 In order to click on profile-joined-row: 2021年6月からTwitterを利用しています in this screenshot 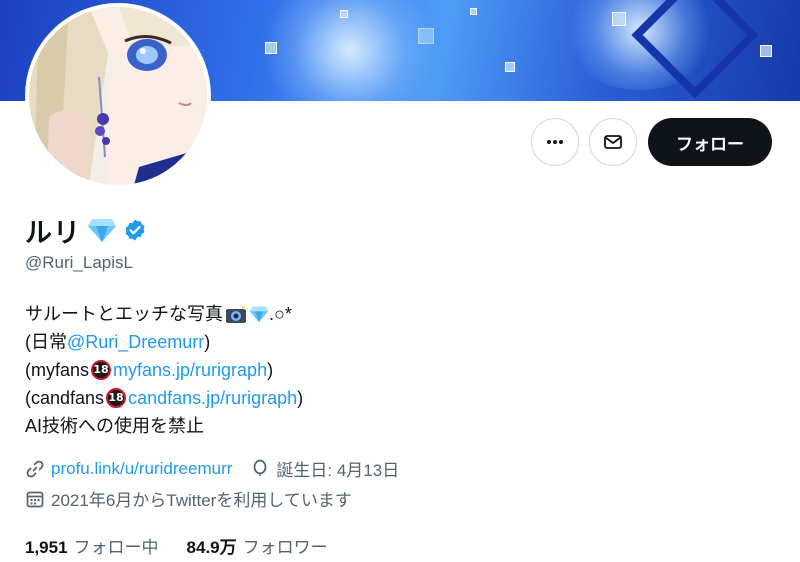, I will do `click(188, 498)`.